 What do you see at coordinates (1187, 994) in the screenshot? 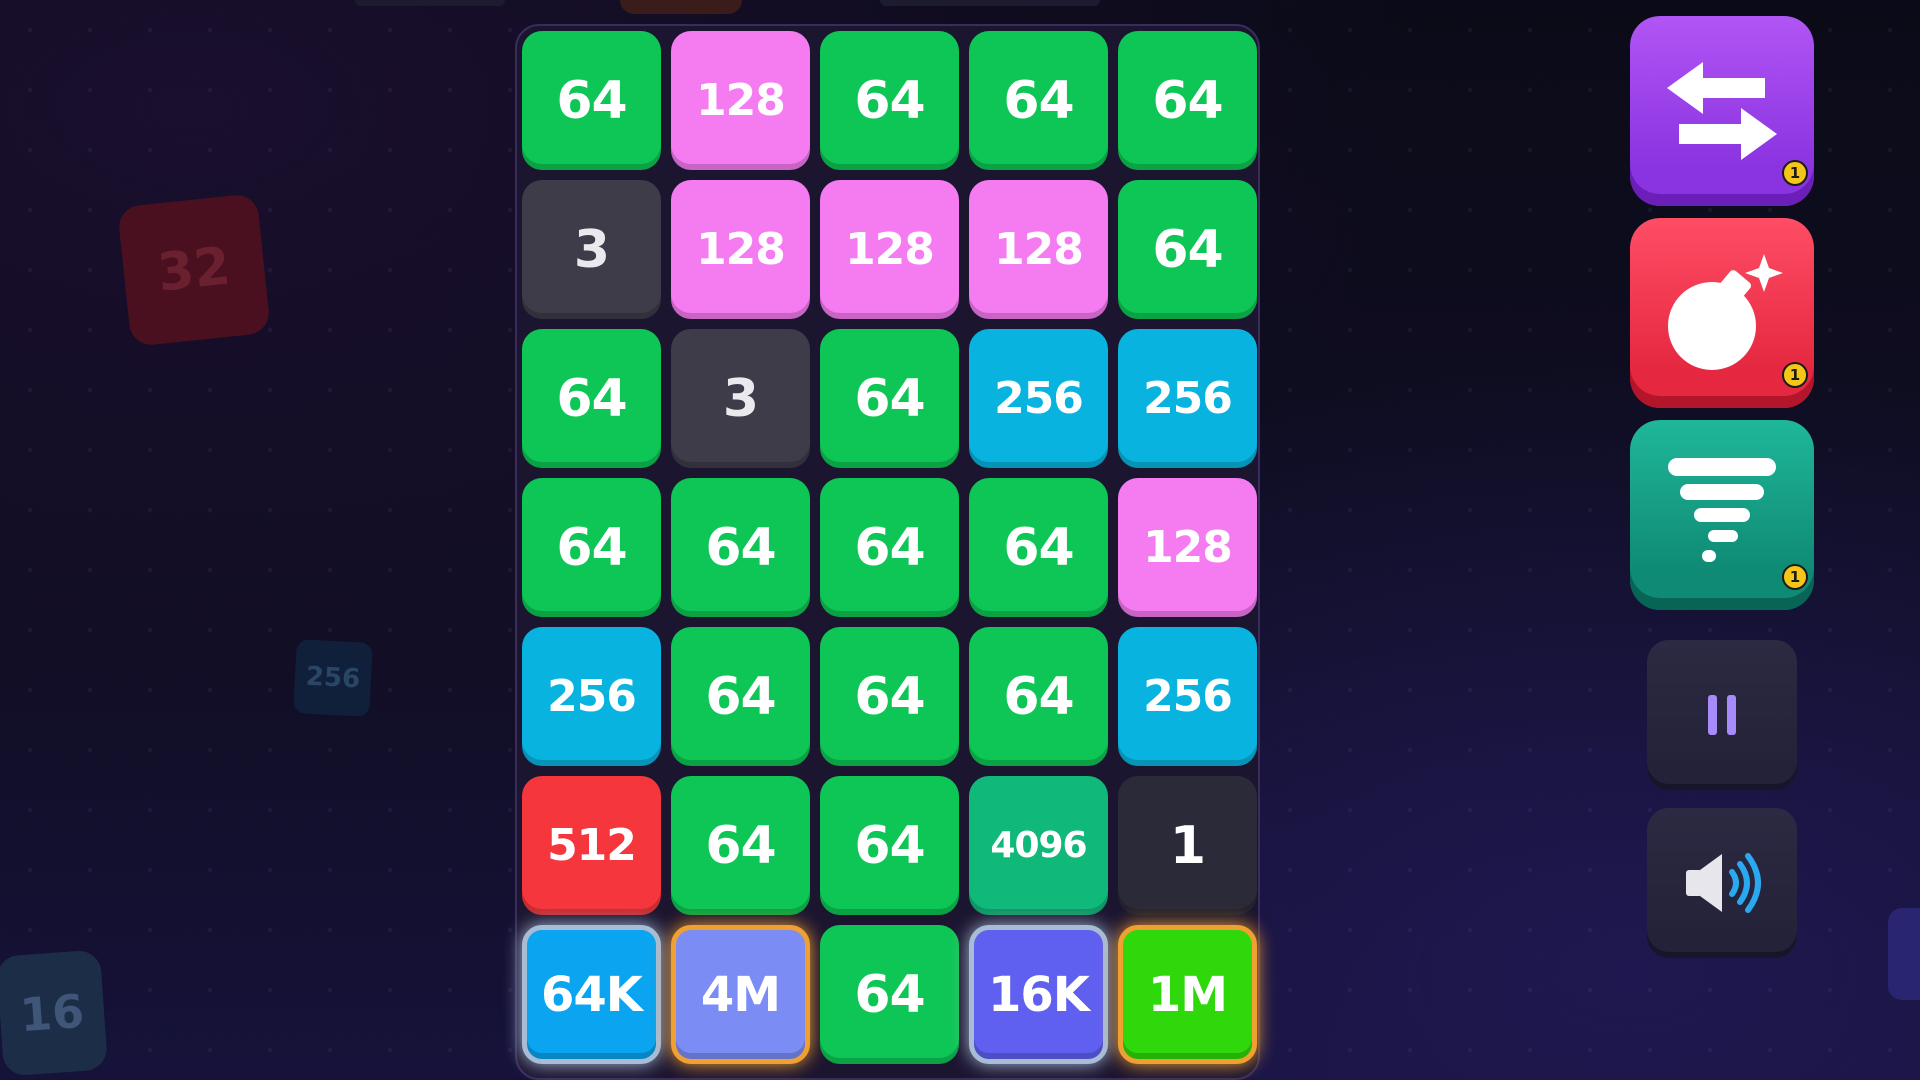
I see `tile-1m: 1M` at bounding box center [1187, 994].